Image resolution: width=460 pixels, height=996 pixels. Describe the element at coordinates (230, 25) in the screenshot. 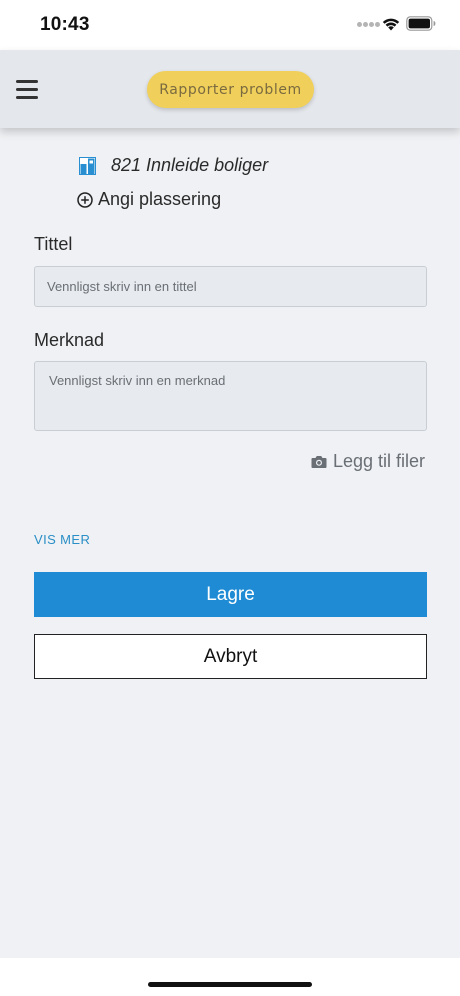

I see `status-bar: 10:43` at that location.